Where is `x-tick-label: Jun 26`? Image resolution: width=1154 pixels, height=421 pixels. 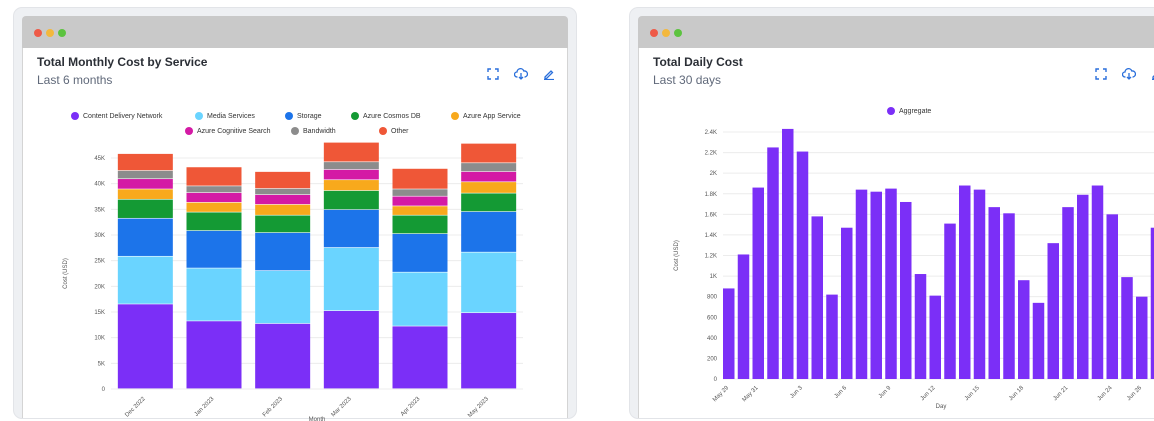
x-tick-label: Jun 26 is located at coordinates (1134, 393).